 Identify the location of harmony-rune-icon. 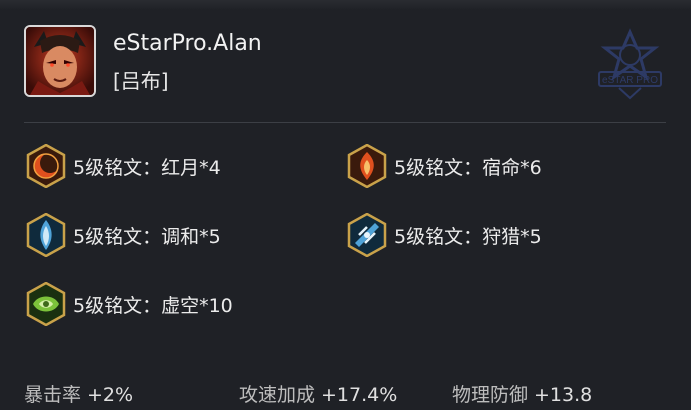
(46, 235).